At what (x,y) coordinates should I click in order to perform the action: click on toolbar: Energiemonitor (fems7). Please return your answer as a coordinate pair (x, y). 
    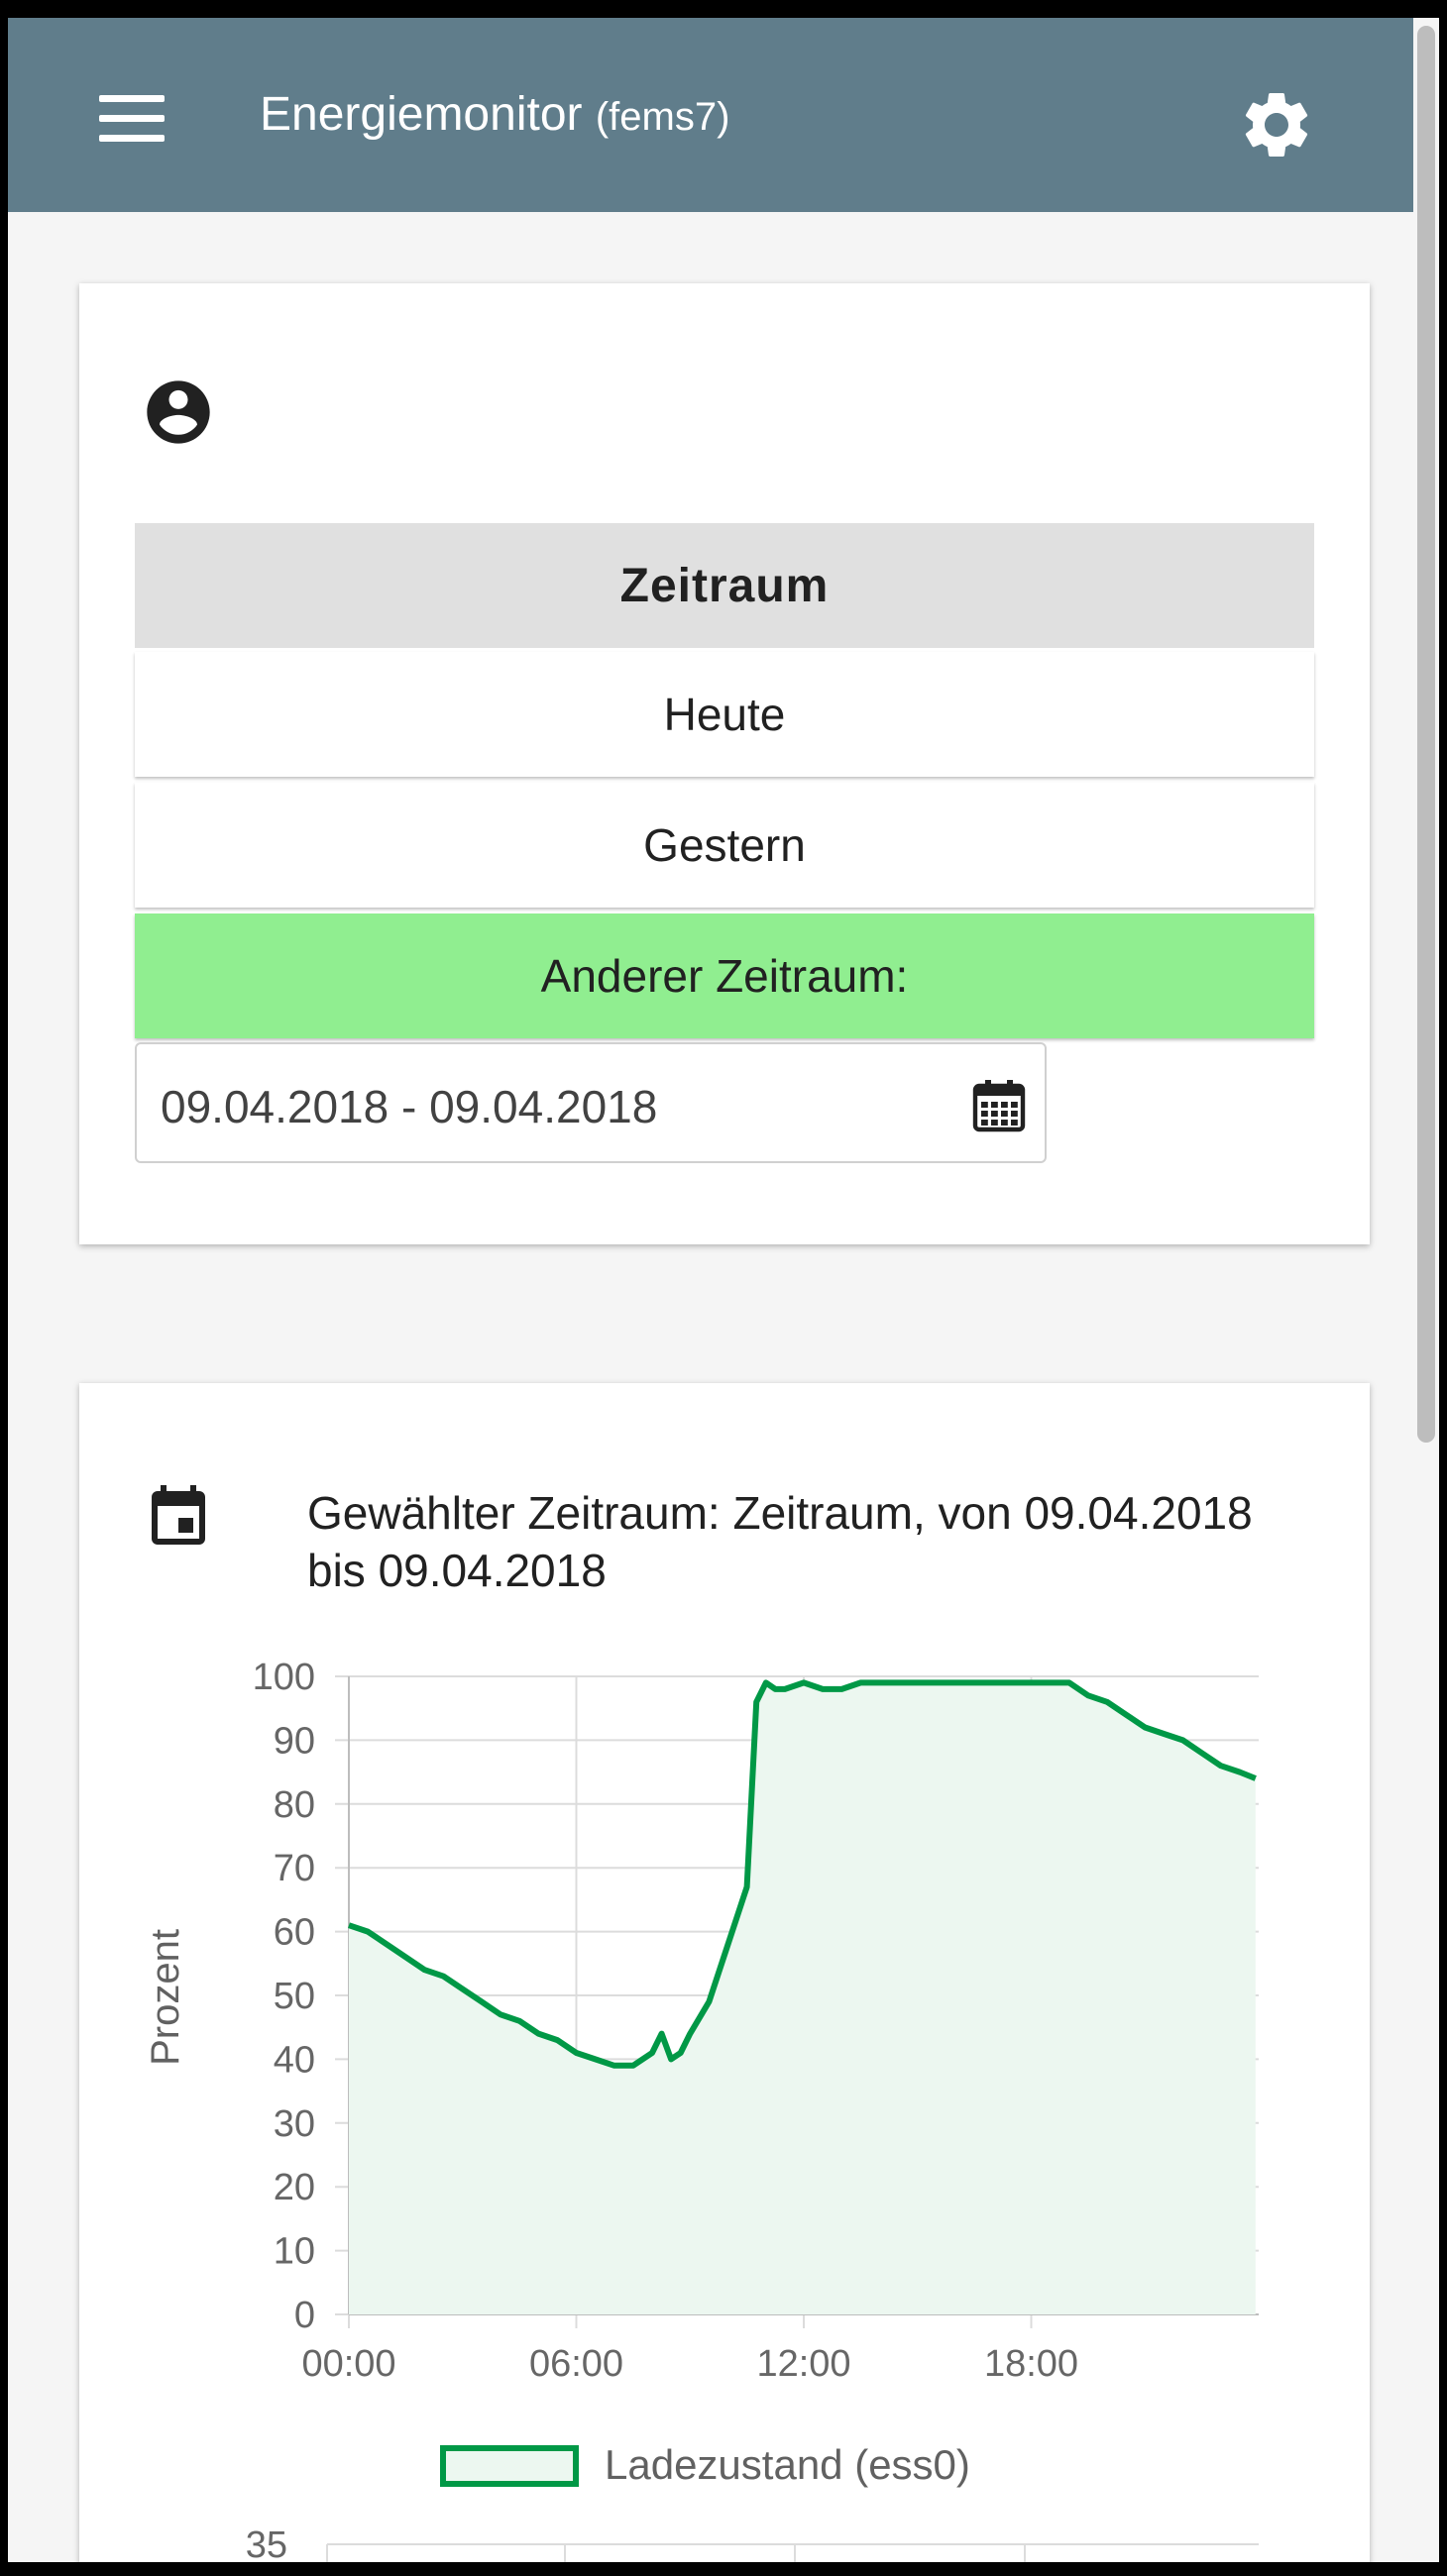
    Looking at the image, I should click on (723, 115).